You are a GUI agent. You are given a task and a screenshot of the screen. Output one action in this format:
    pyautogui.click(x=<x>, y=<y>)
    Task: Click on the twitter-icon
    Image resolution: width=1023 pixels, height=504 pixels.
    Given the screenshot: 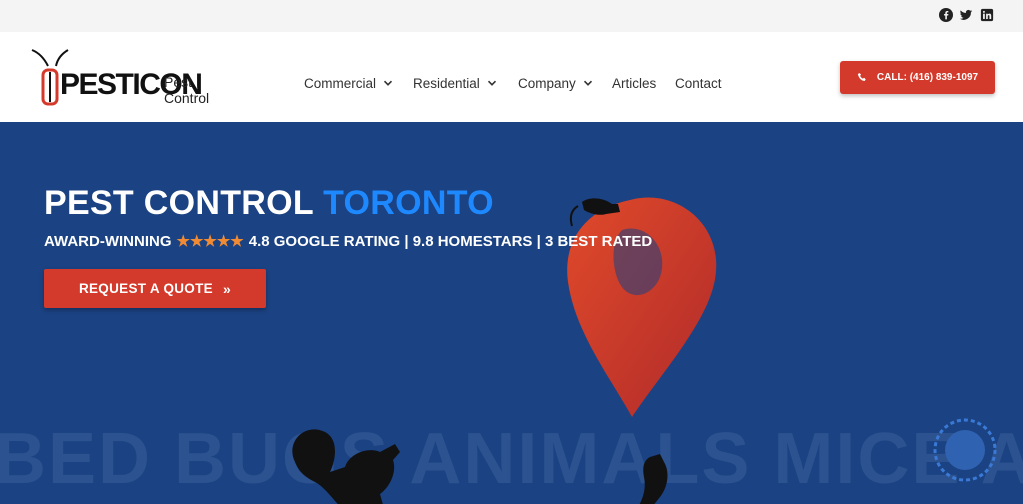 What is the action you would take?
    pyautogui.click(x=966, y=15)
    